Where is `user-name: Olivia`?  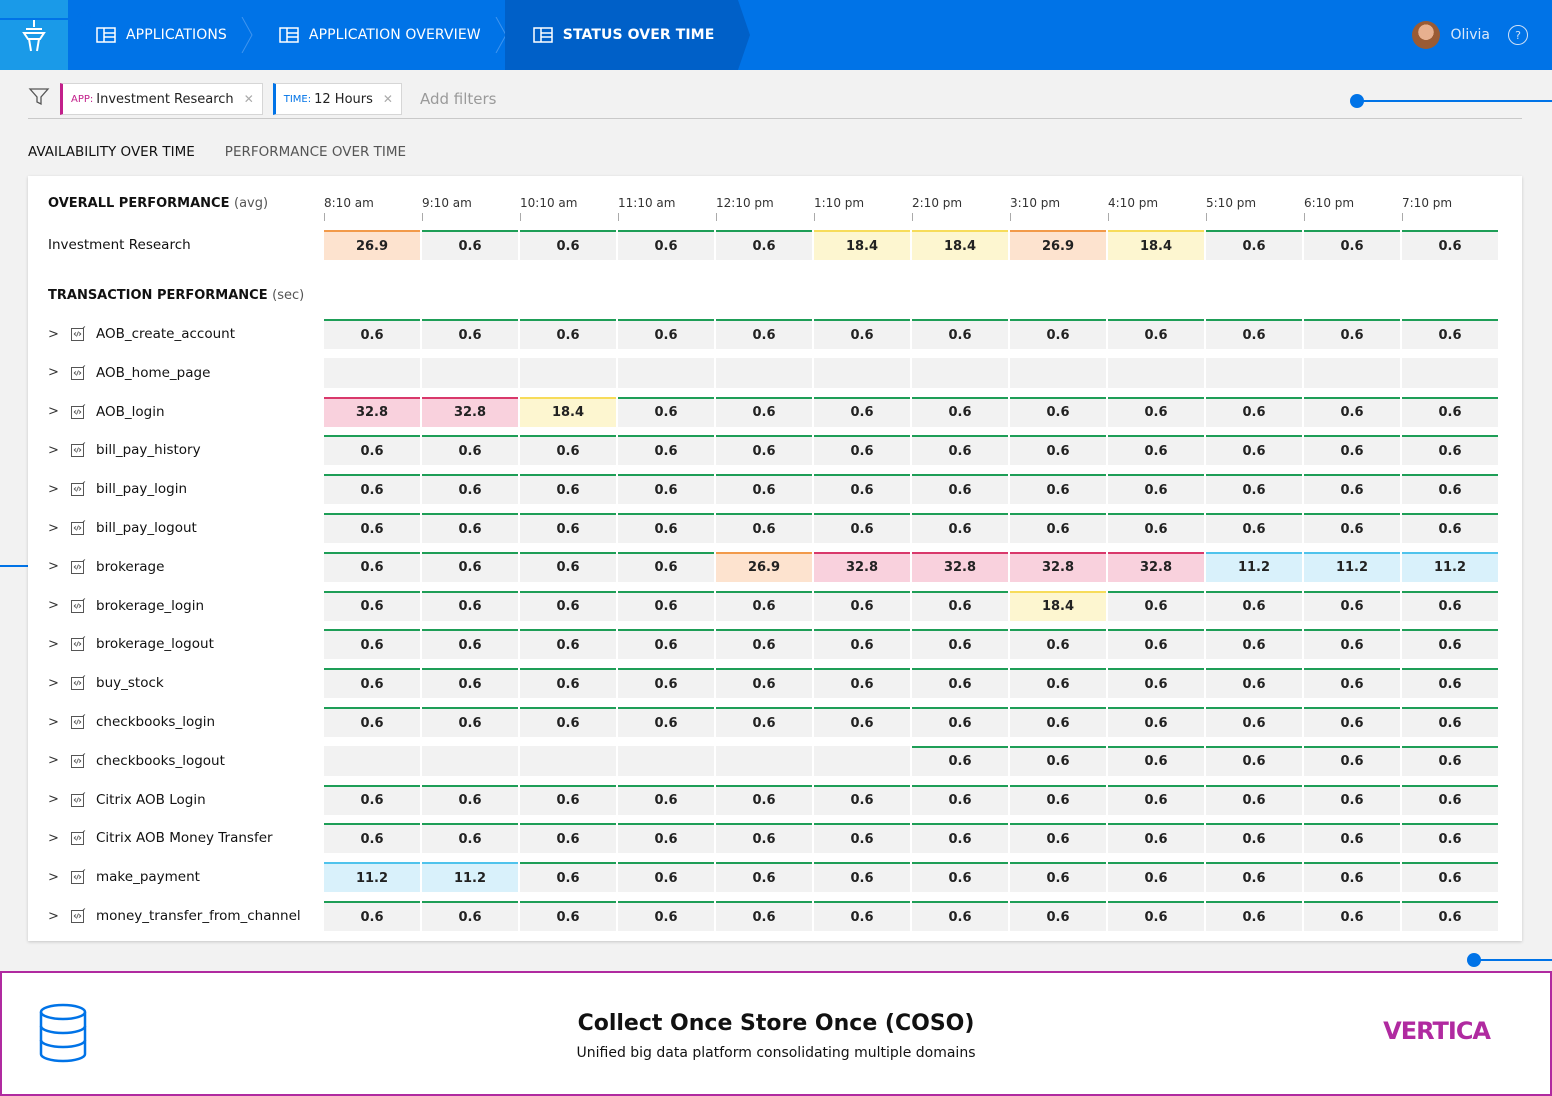
user-name: Olivia is located at coordinates (1470, 35).